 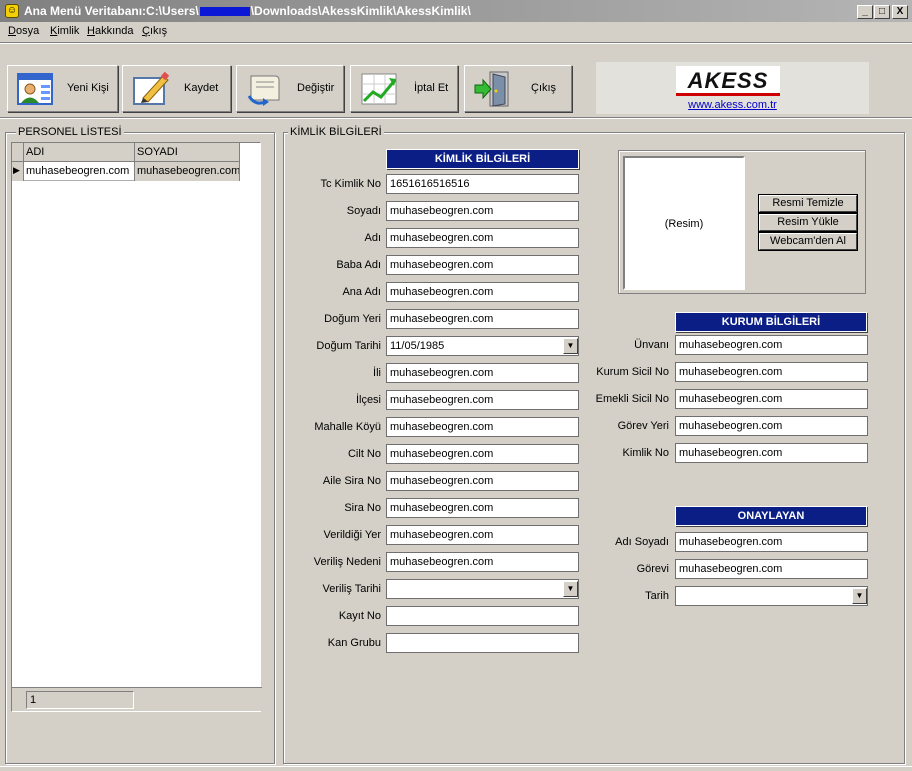 What do you see at coordinates (70, 132) in the screenshot?
I see `personnel-list-title: PERSONEL LİSTESİ` at bounding box center [70, 132].